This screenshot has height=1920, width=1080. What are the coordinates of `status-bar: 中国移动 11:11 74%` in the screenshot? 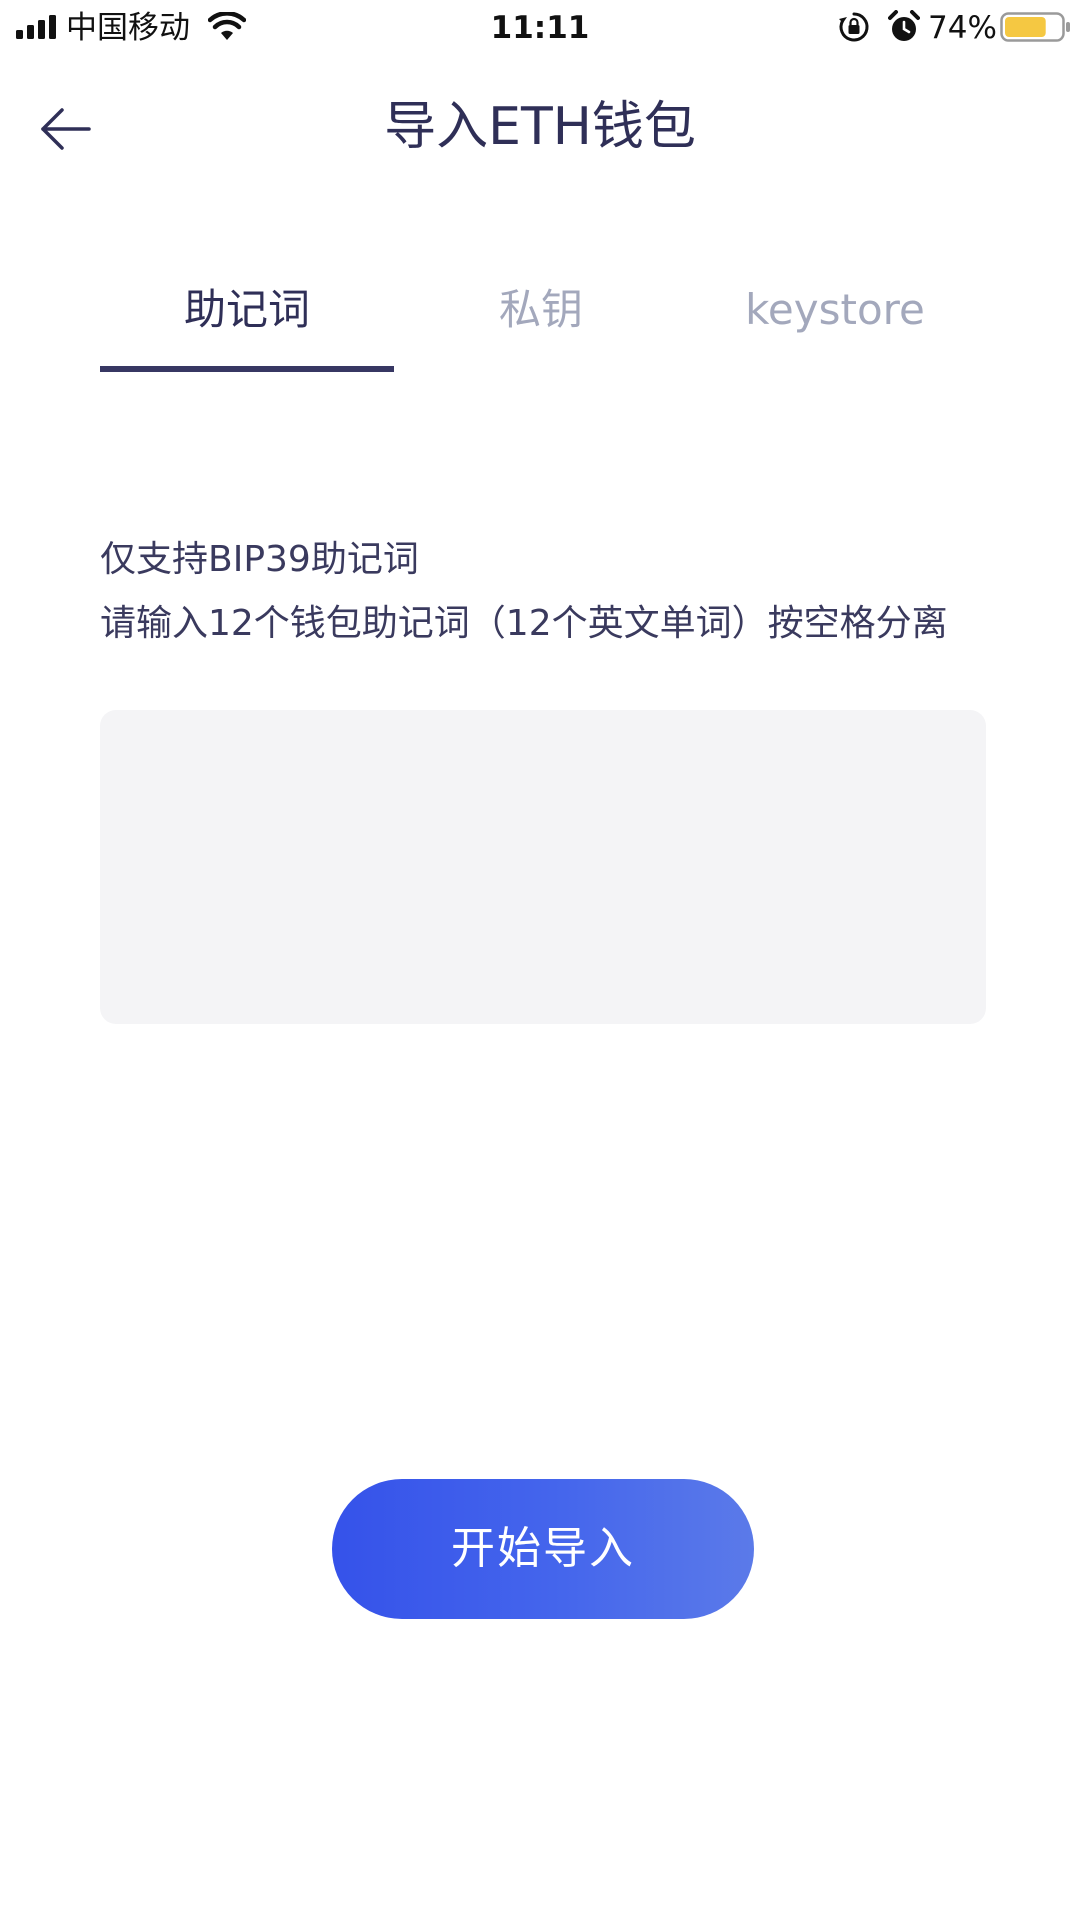 It's located at (540, 28).